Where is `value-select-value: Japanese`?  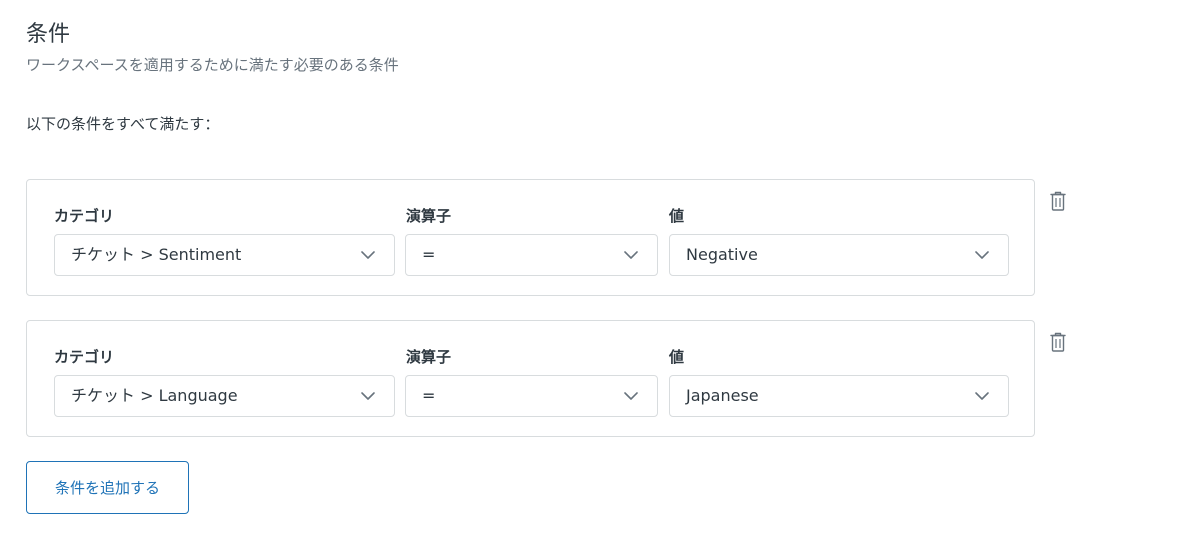 value-select-value: Japanese is located at coordinates (722, 395).